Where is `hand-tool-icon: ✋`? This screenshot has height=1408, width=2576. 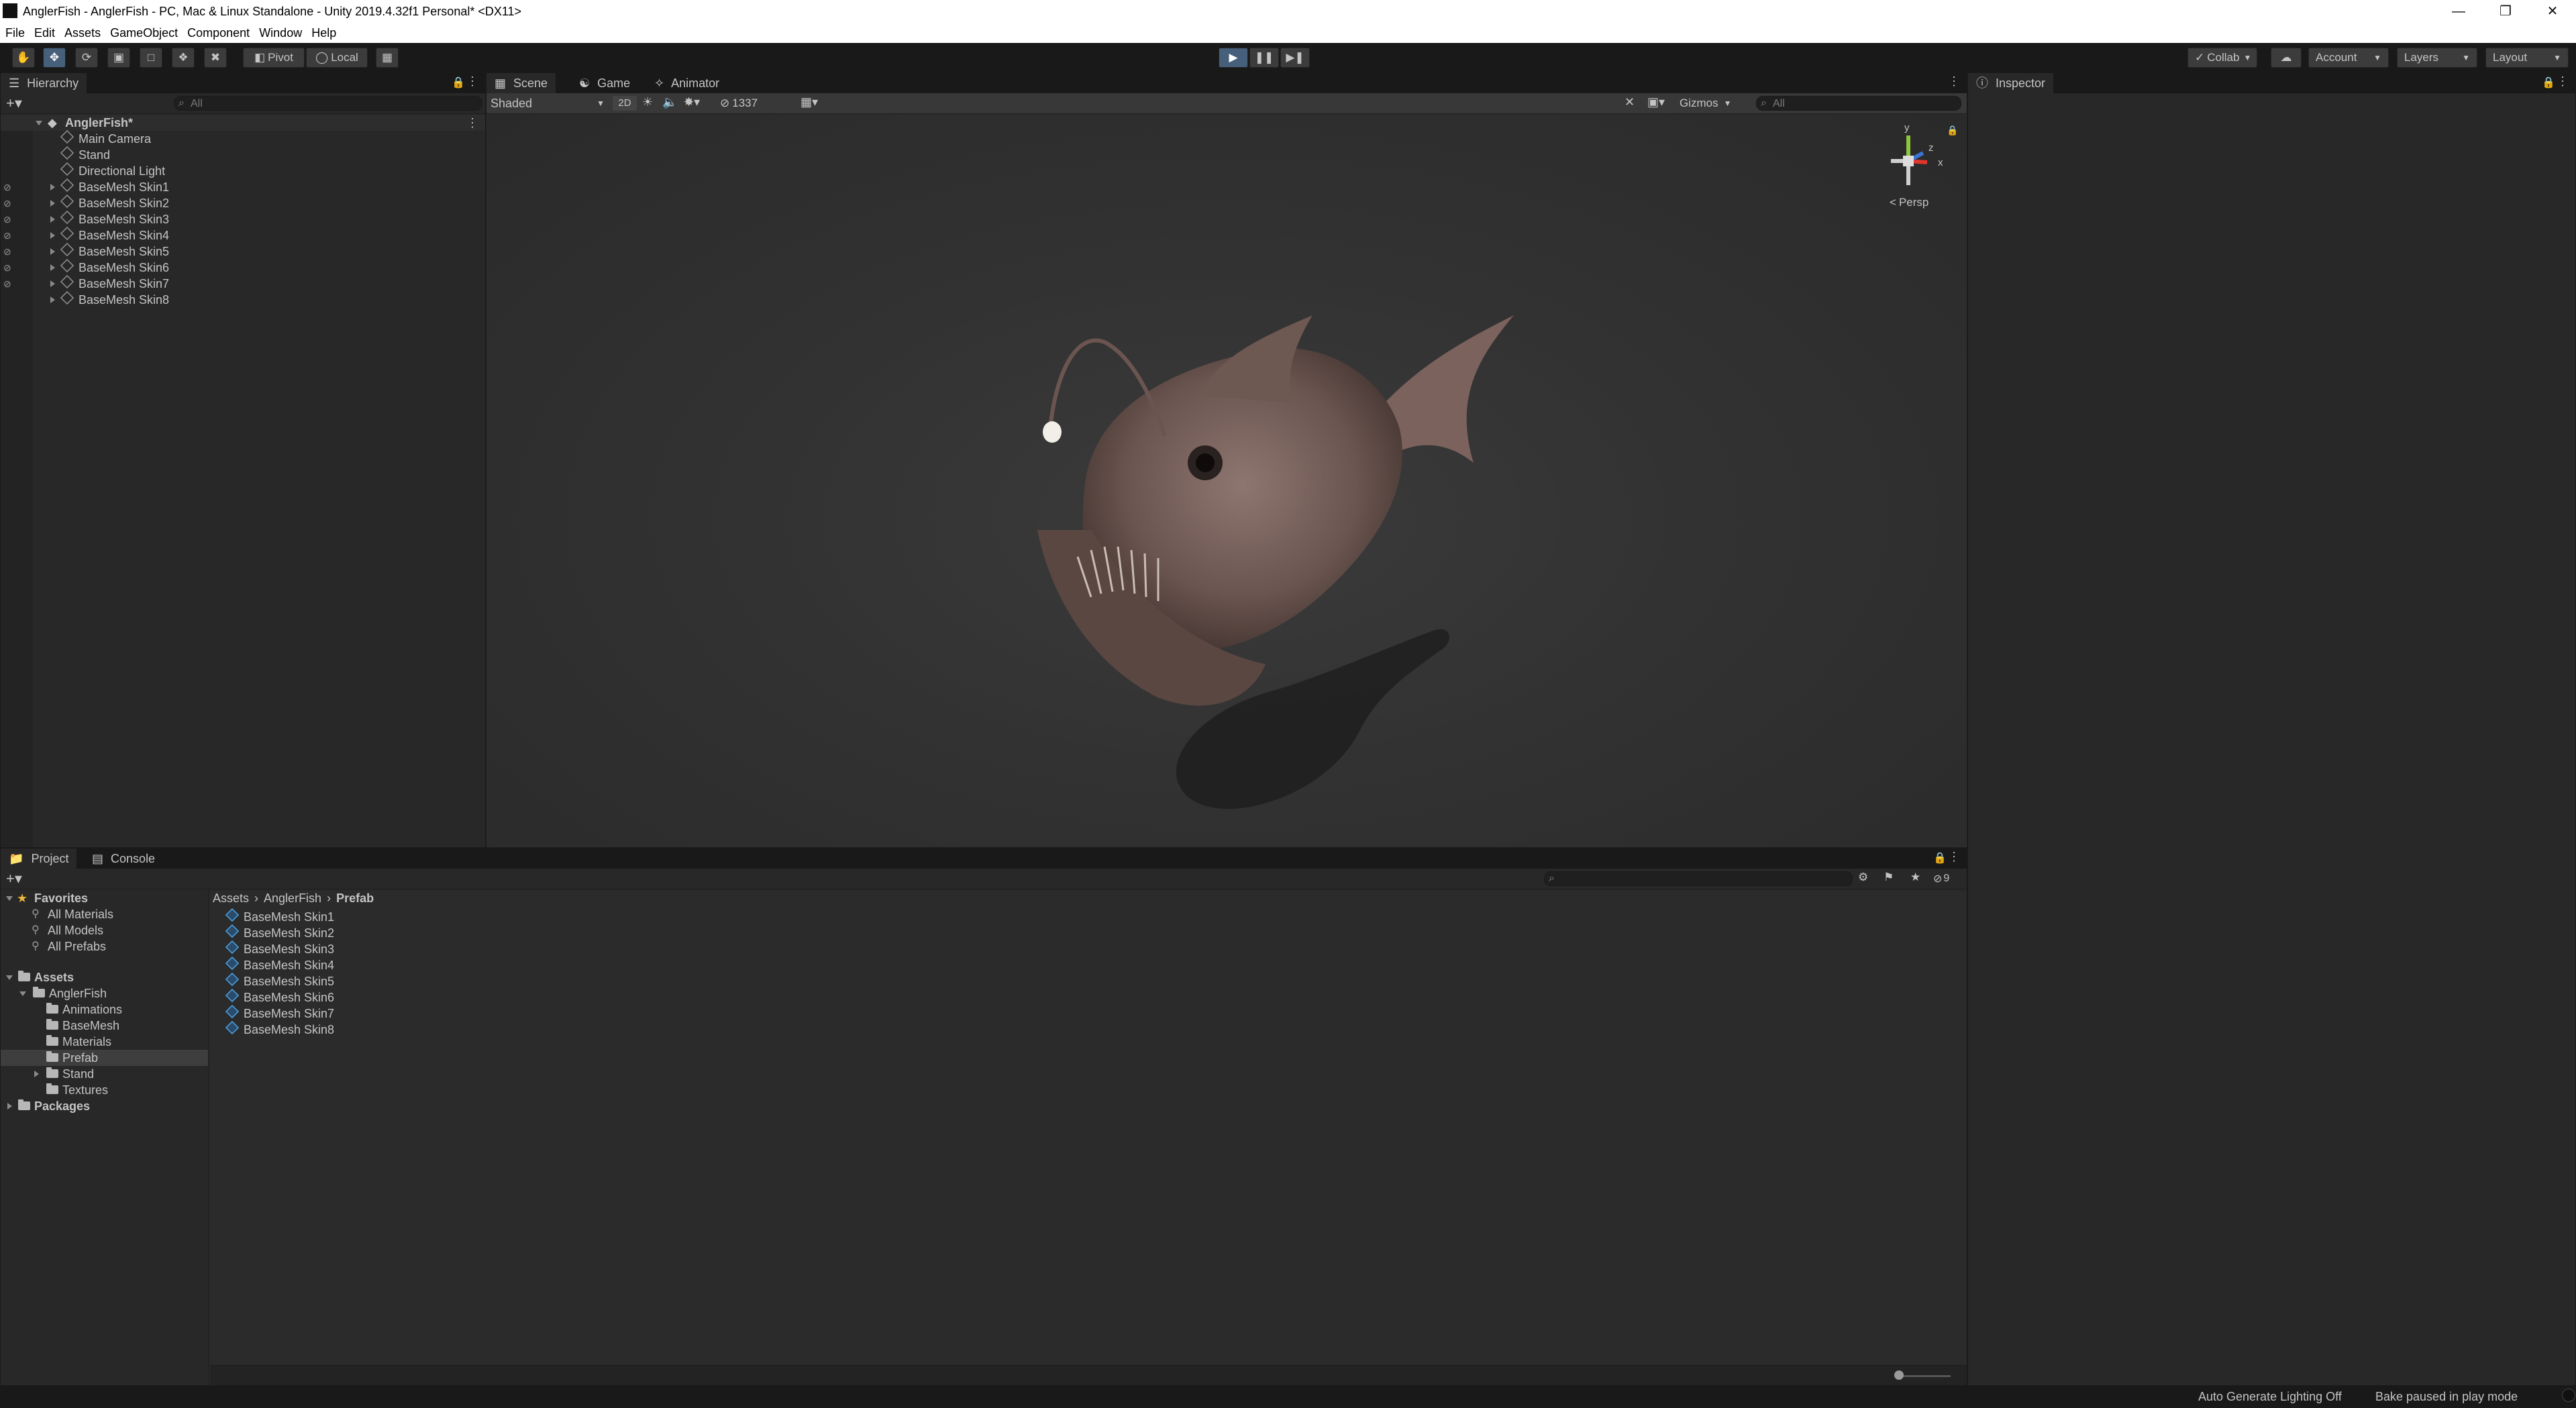 hand-tool-icon: ✋ is located at coordinates (23, 58).